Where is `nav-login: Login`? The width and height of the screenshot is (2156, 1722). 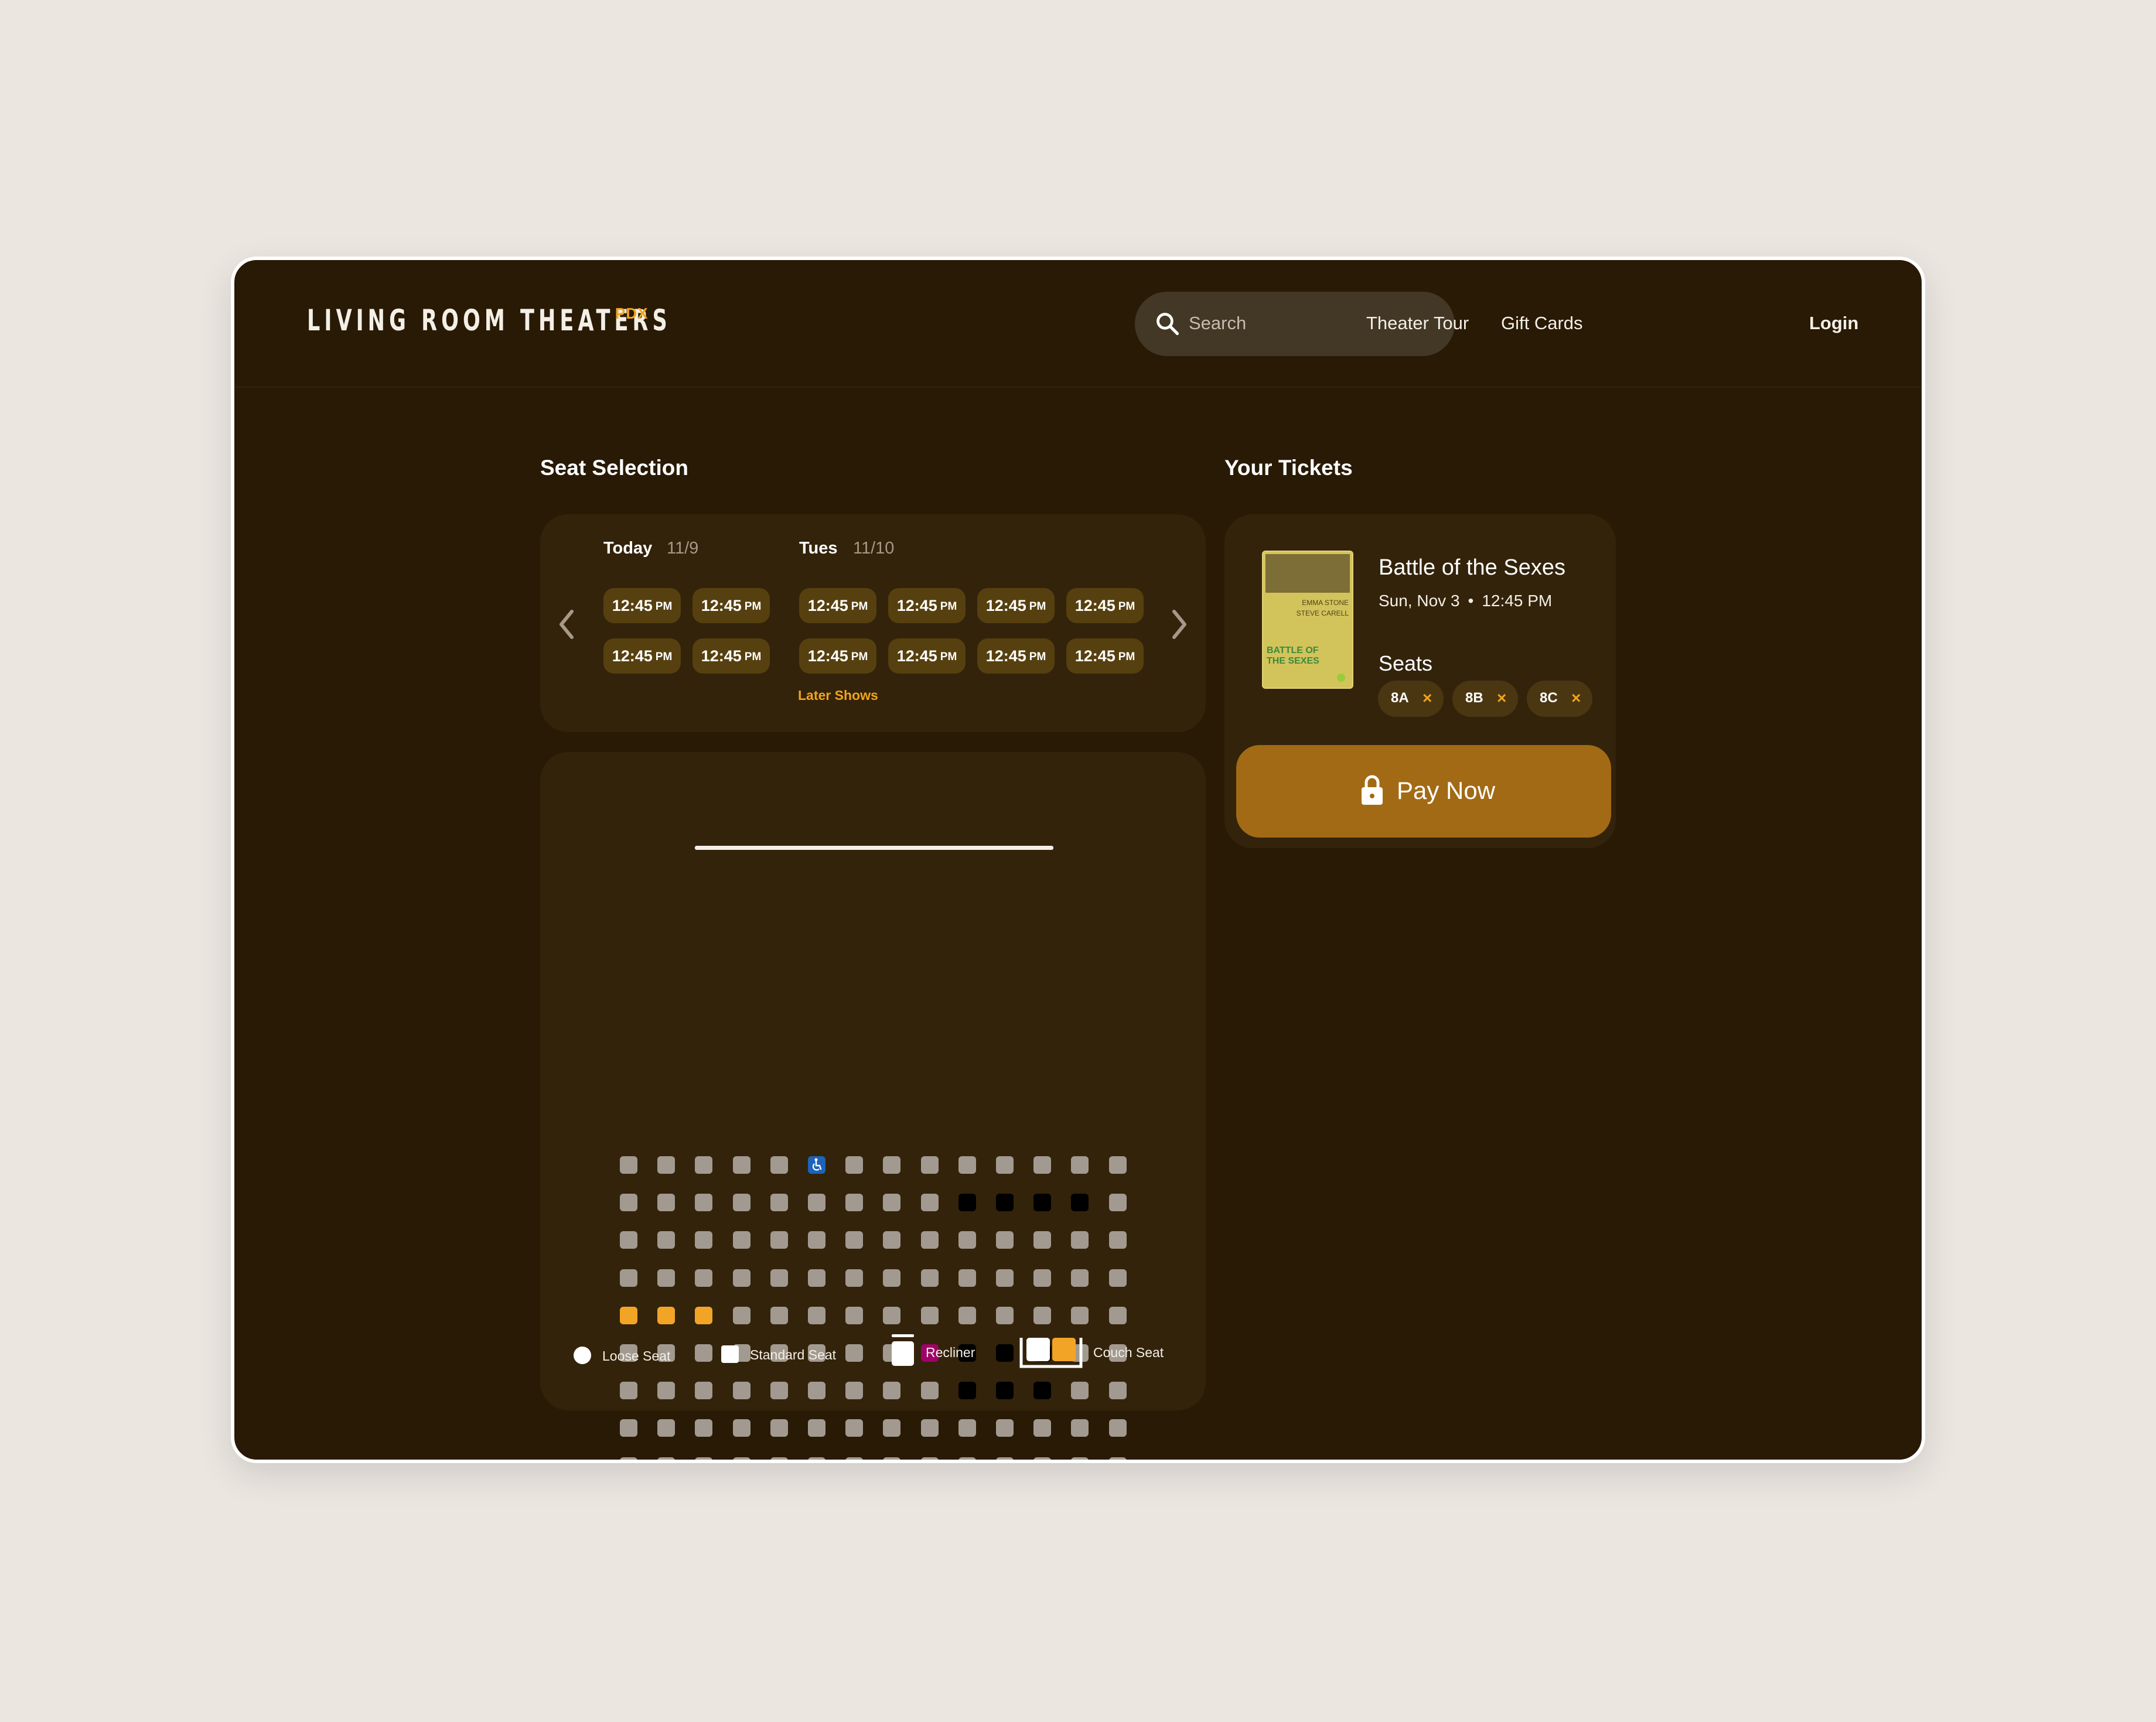
nav-login: Login is located at coordinates (1833, 323).